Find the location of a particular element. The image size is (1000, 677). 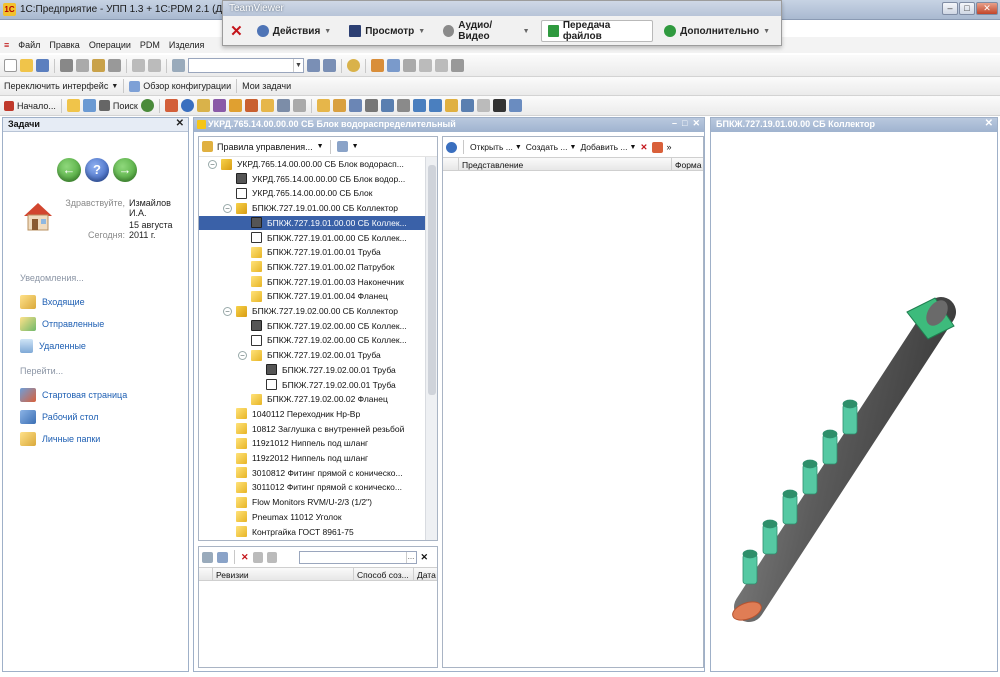

link-desktop: Рабочий стол is located at coordinates (59, 417).